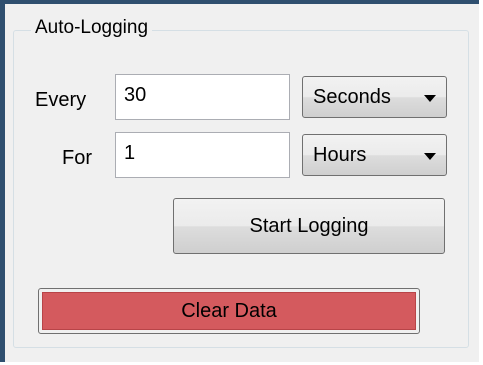 Image resolution: width=483 pixels, height=365 pixels. I want to click on start-logging-label: Start Logging, so click(309, 225).